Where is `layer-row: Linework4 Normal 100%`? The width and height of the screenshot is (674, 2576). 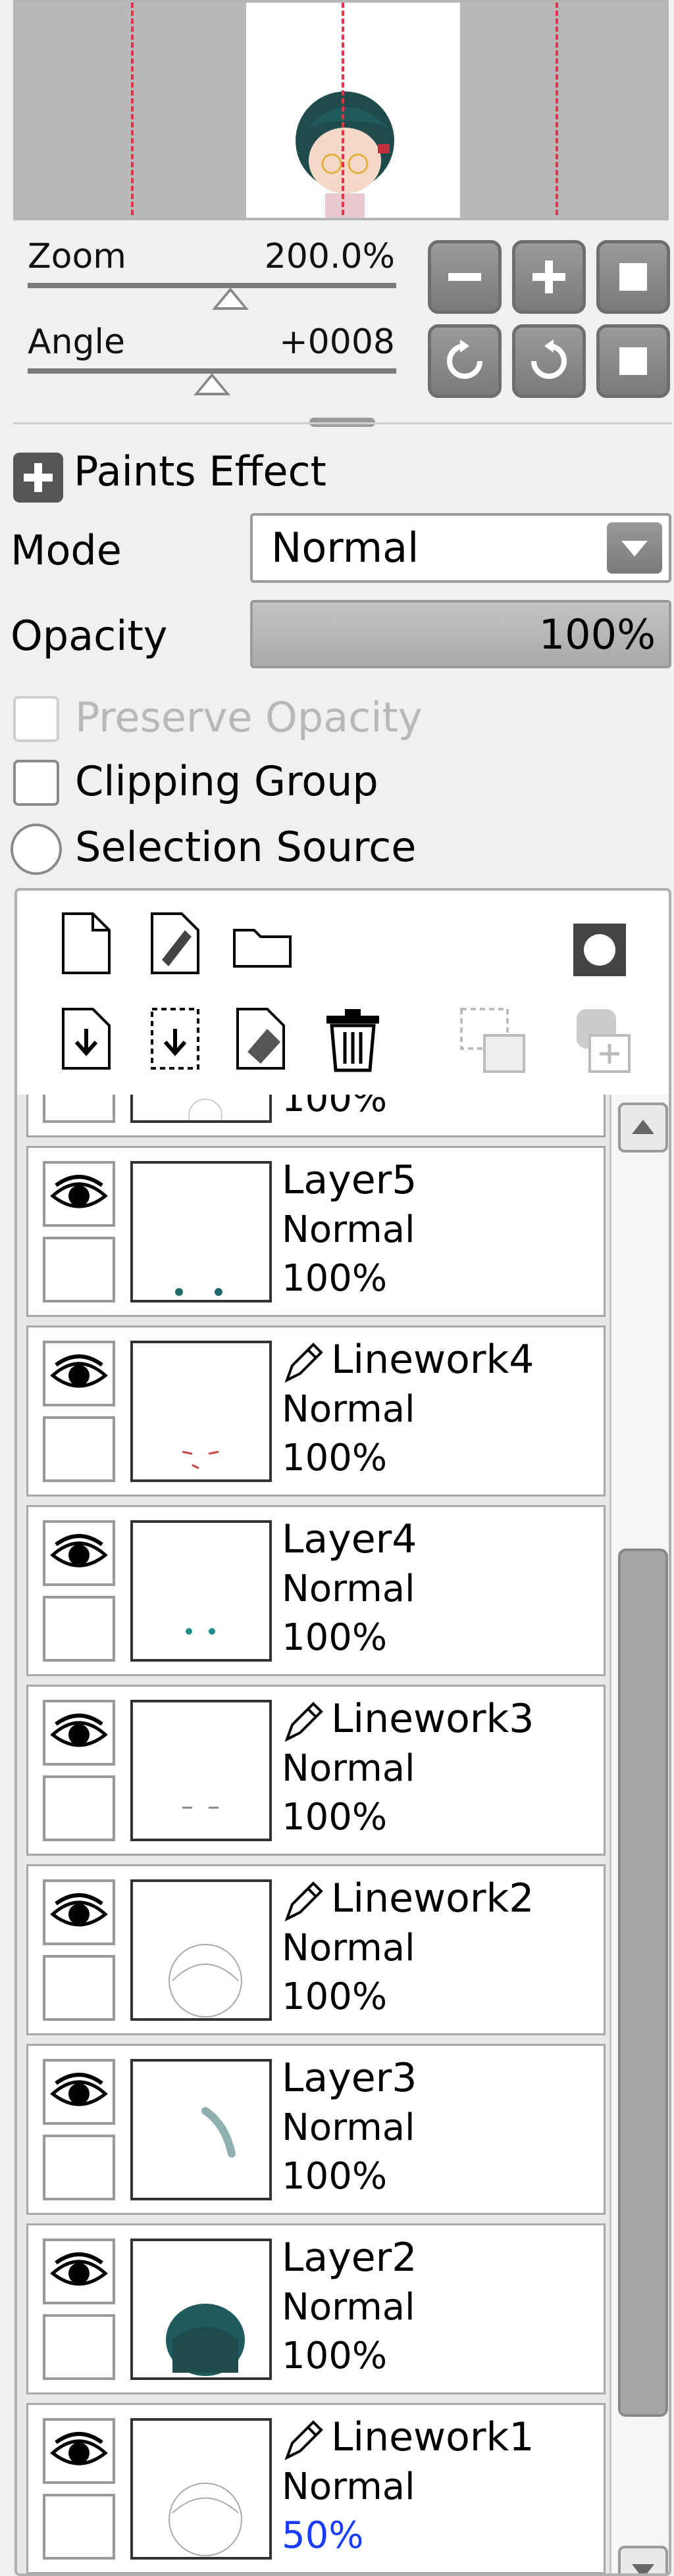 layer-row: Linework4 Normal 100% is located at coordinates (316, 1411).